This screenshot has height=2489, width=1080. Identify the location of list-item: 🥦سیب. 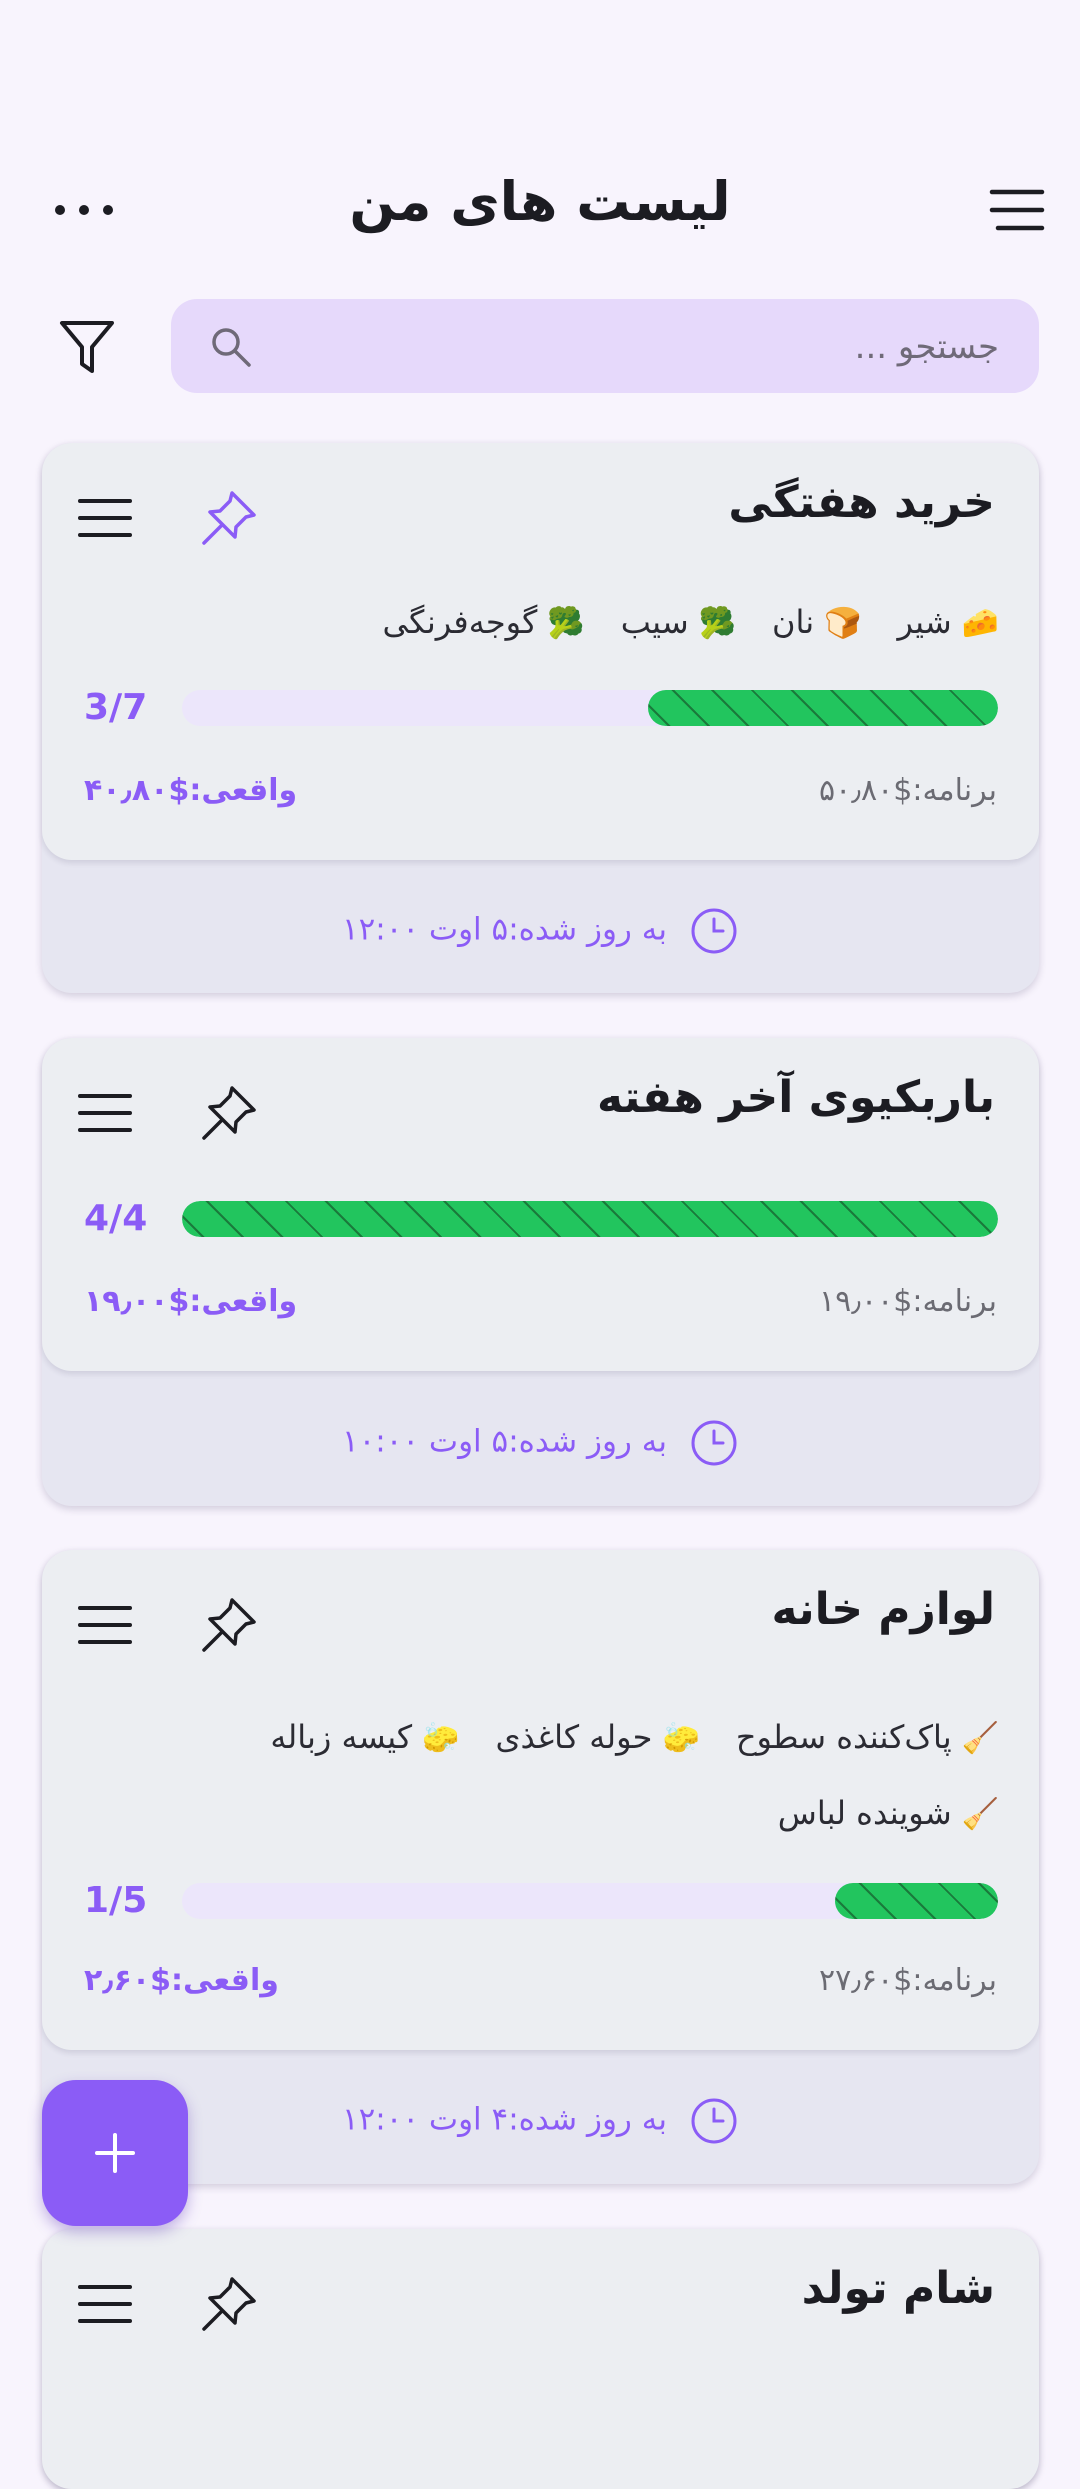
(678, 622).